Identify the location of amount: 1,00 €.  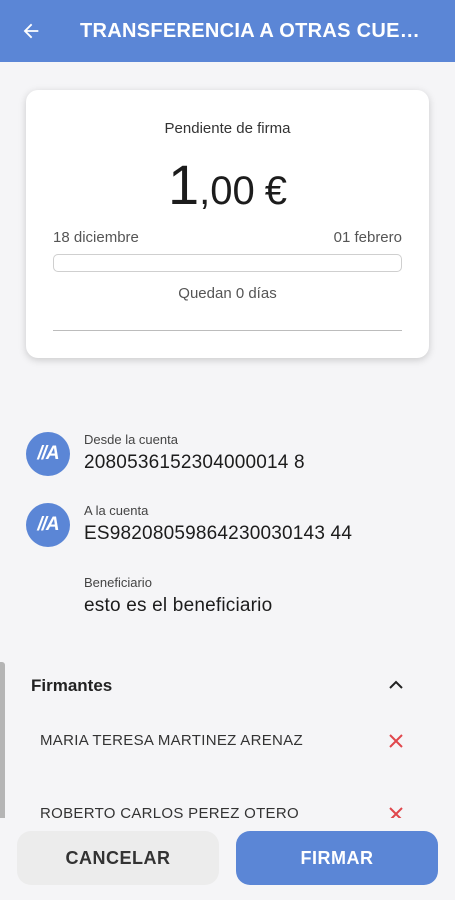
(227, 184).